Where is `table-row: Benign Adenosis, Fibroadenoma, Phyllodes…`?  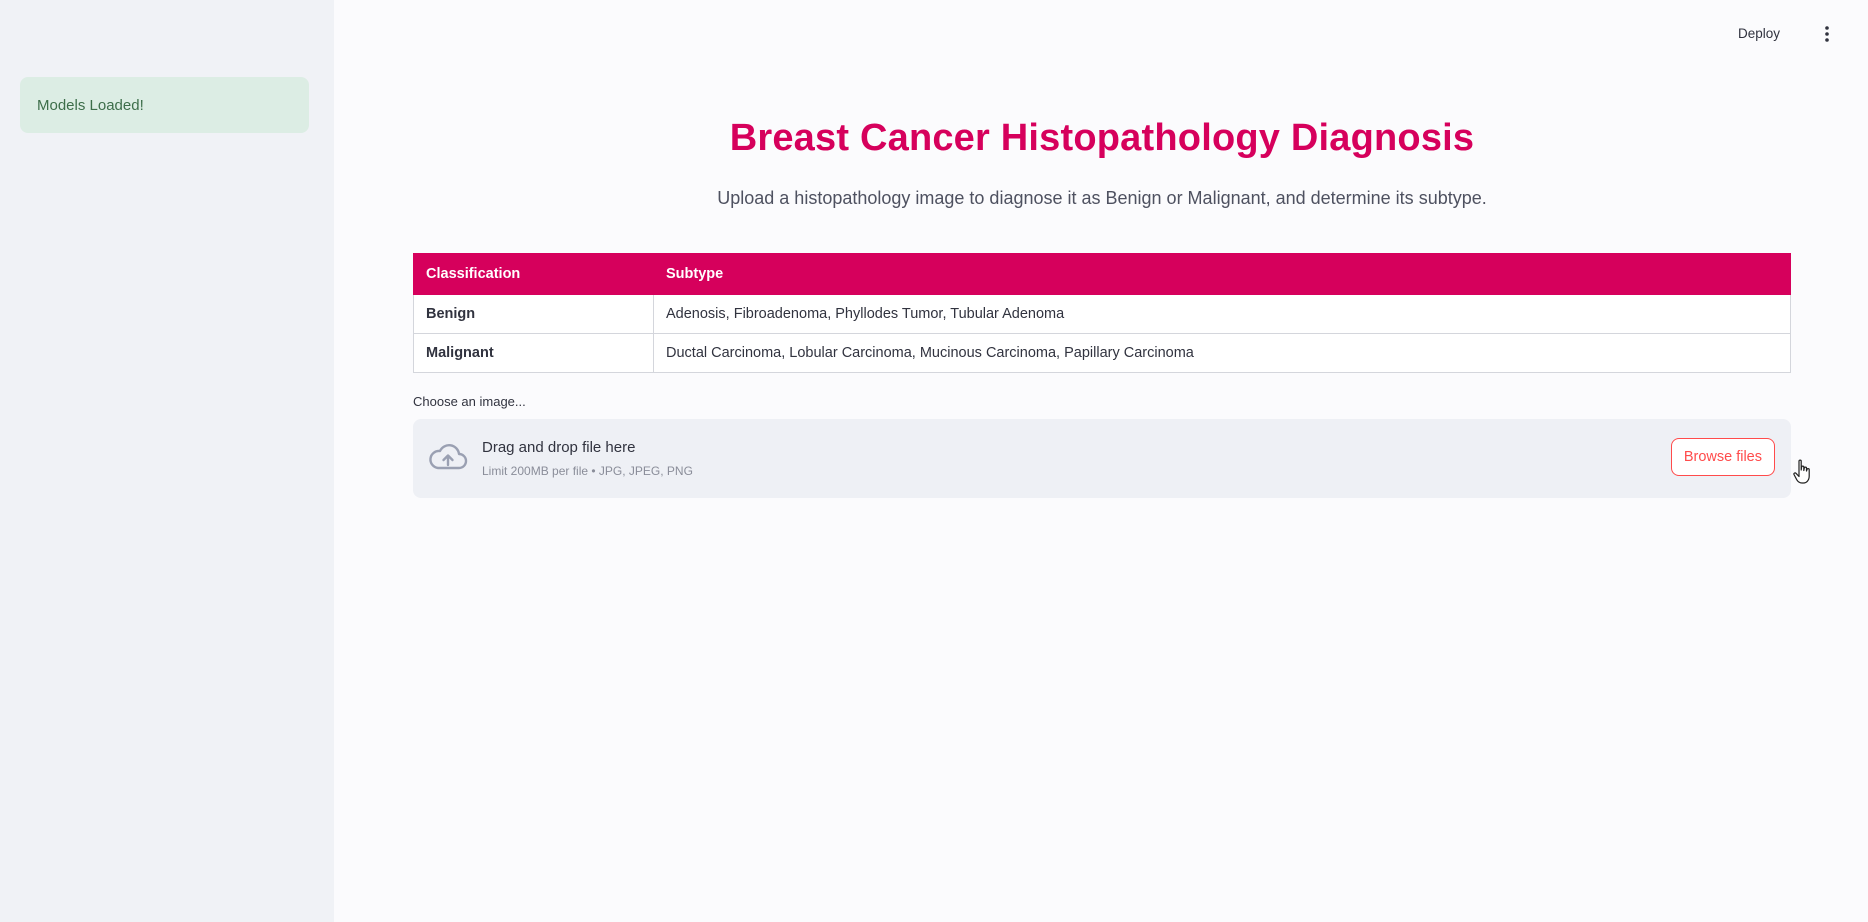 table-row: Benign Adenosis, Fibroadenoma, Phyllodes… is located at coordinates (1102, 314).